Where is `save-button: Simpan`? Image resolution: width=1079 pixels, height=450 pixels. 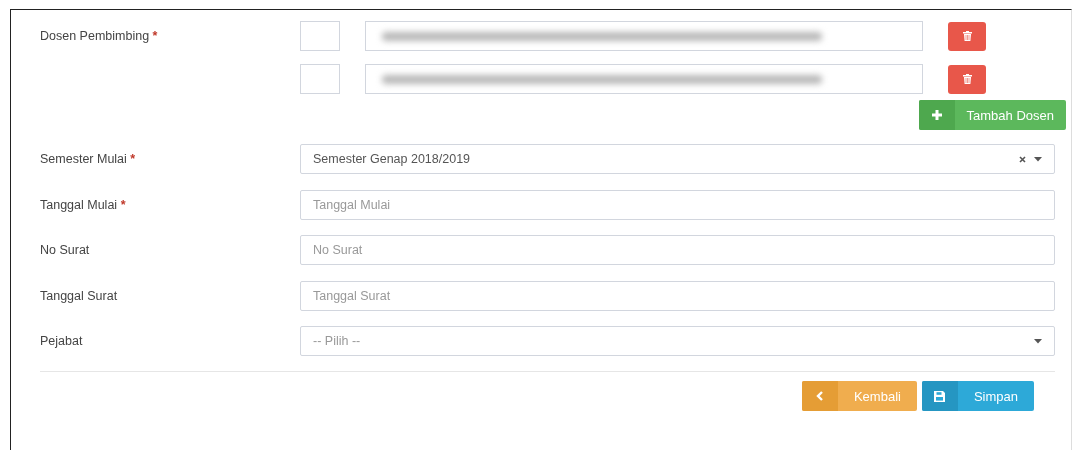
save-button: Simpan is located at coordinates (977, 396).